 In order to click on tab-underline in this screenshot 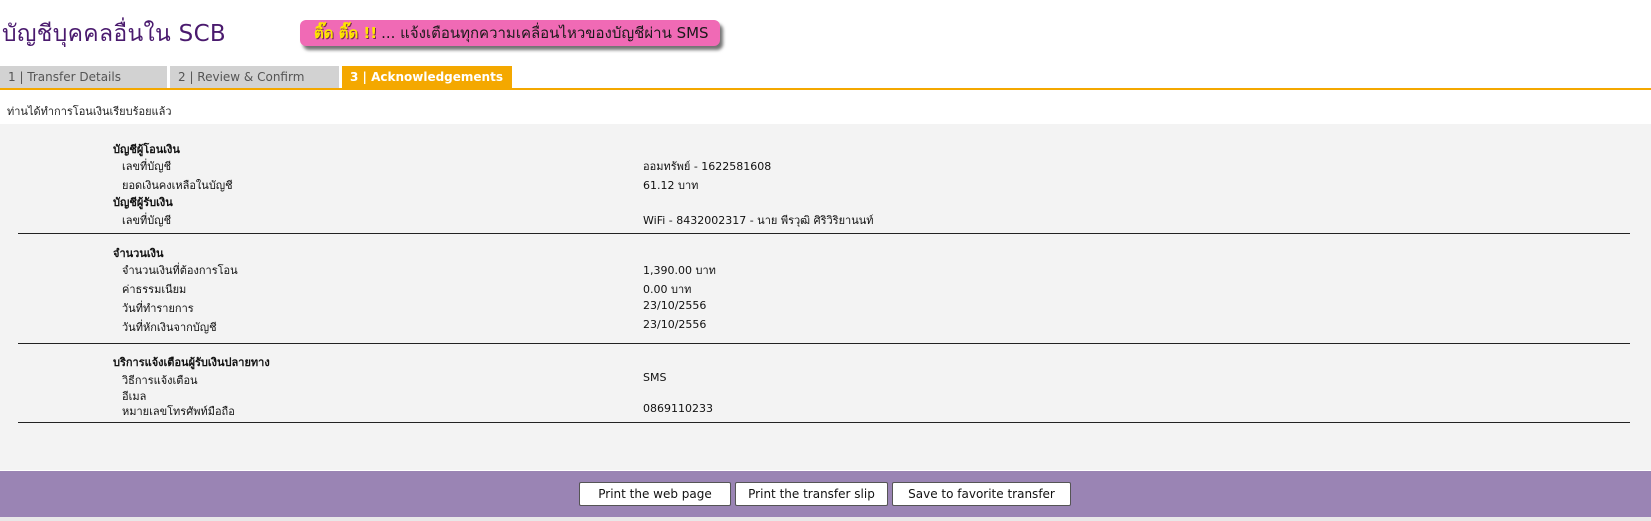, I will do `click(825, 89)`.